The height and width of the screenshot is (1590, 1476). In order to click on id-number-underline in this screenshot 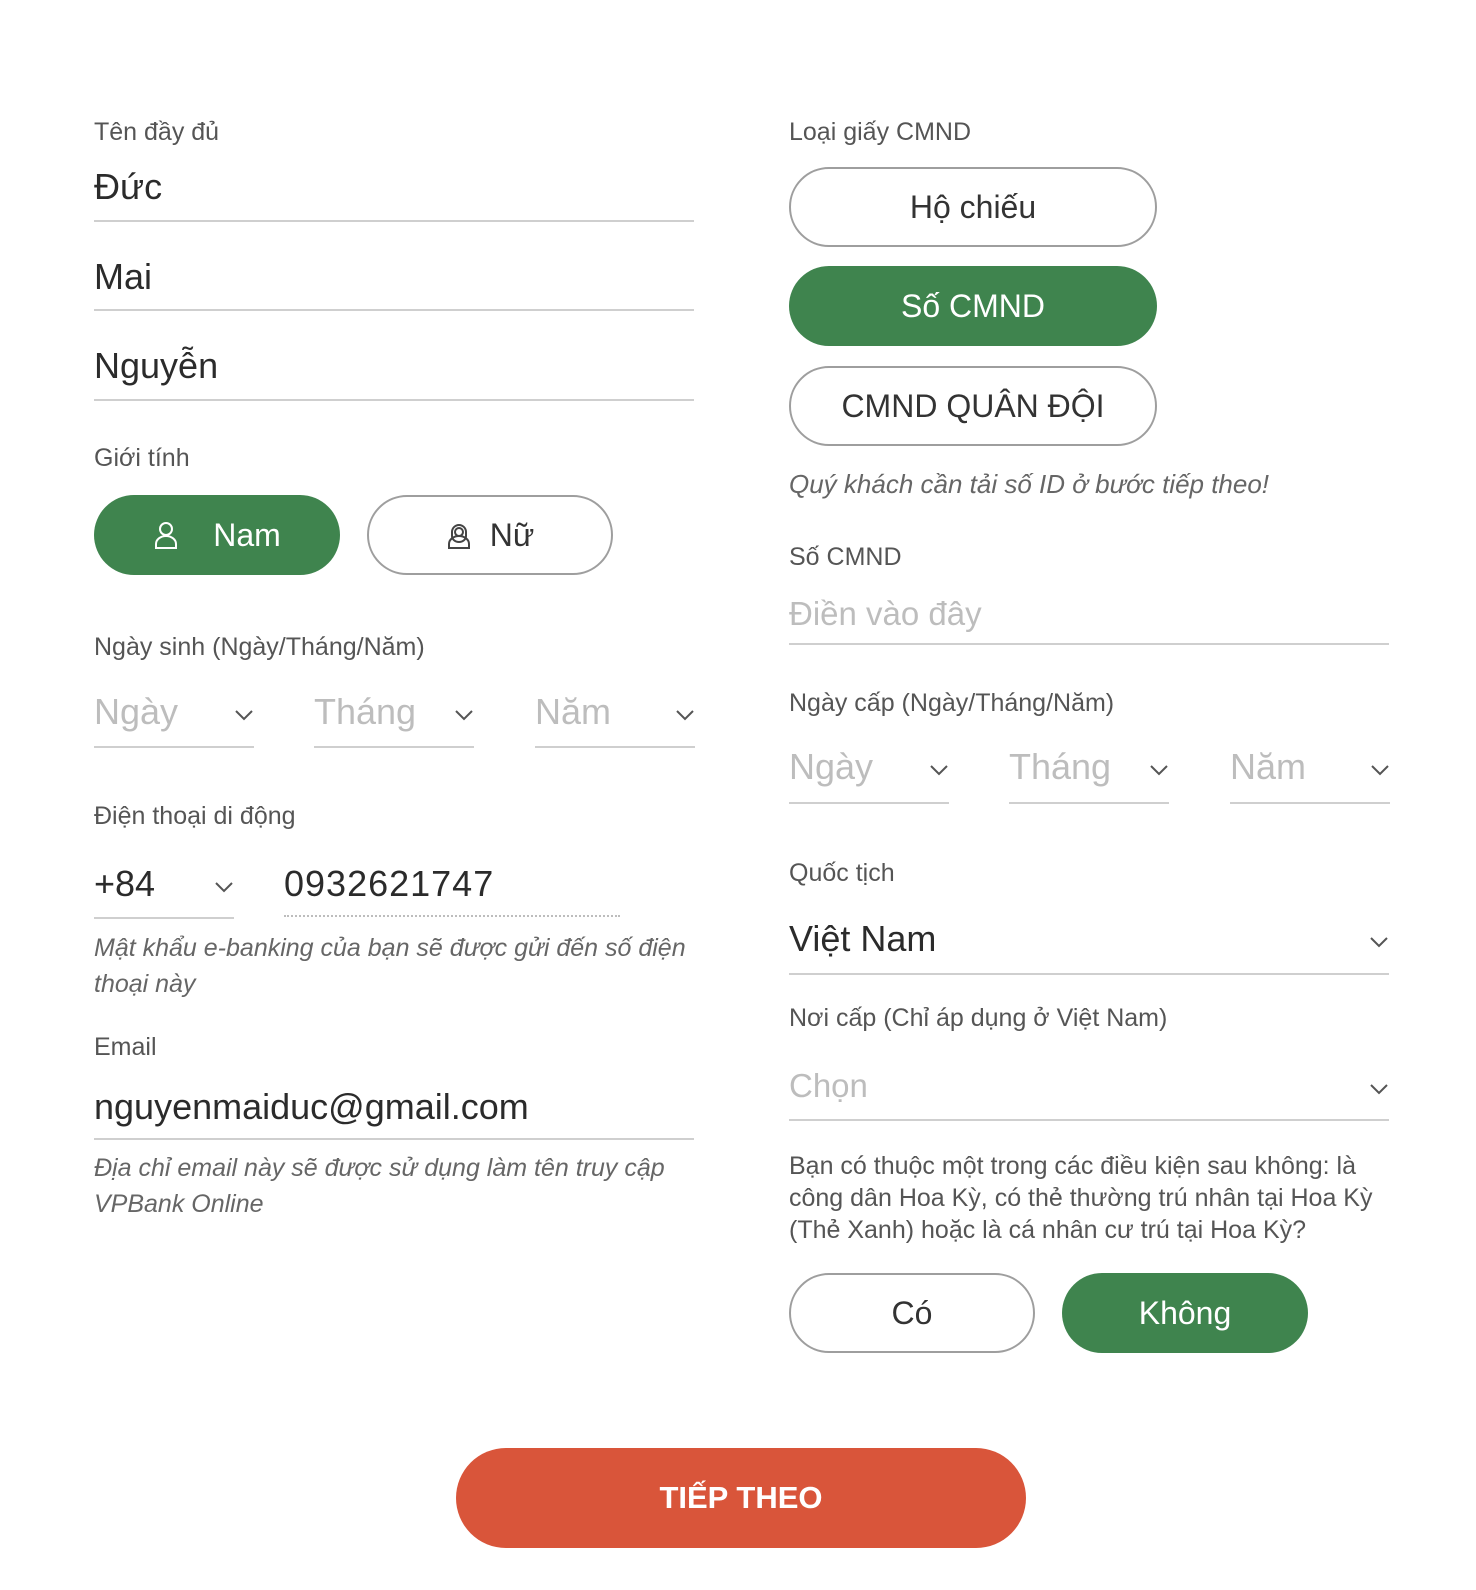, I will do `click(1089, 644)`.